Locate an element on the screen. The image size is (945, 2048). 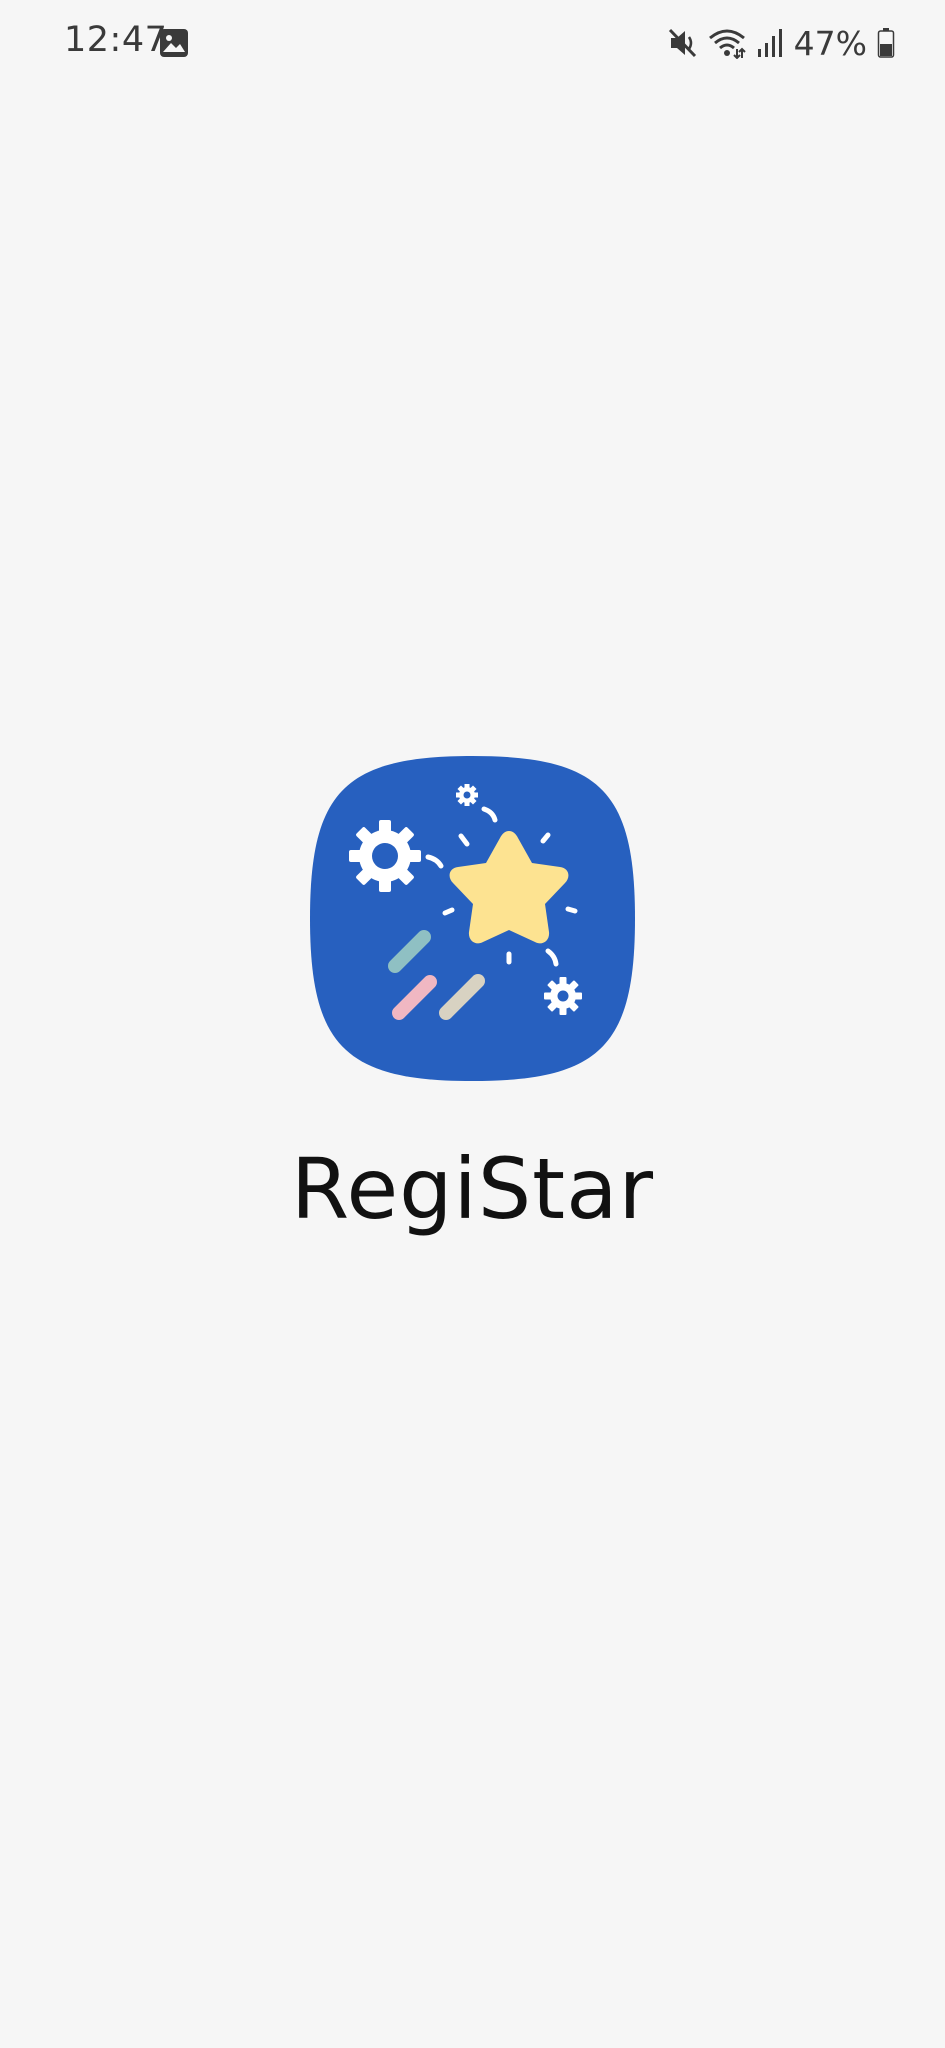
signal-icon is located at coordinates (769, 43).